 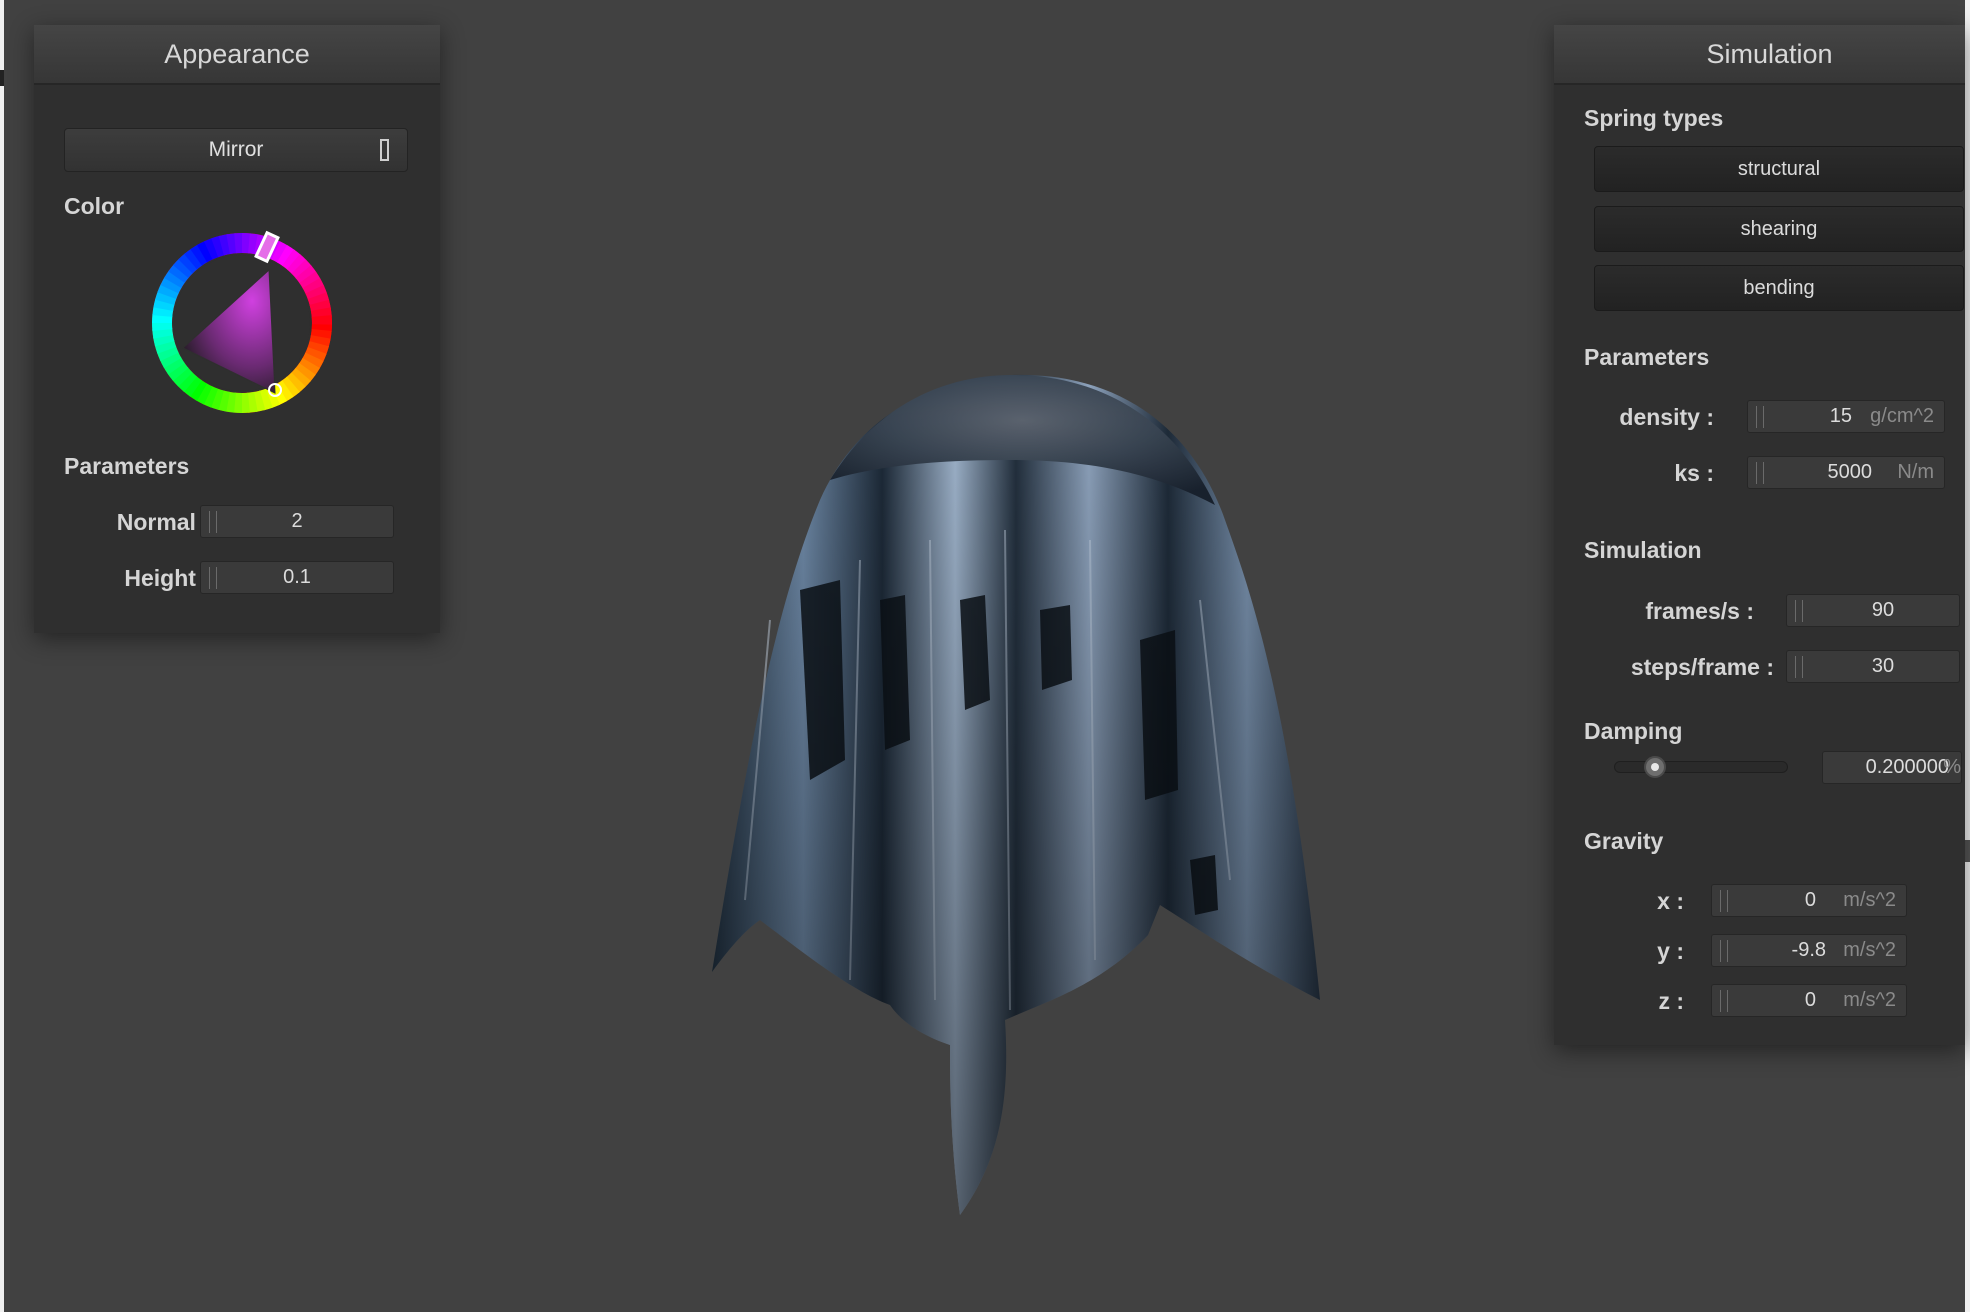 I want to click on material-dropdown-value: Mirror, so click(x=236, y=149).